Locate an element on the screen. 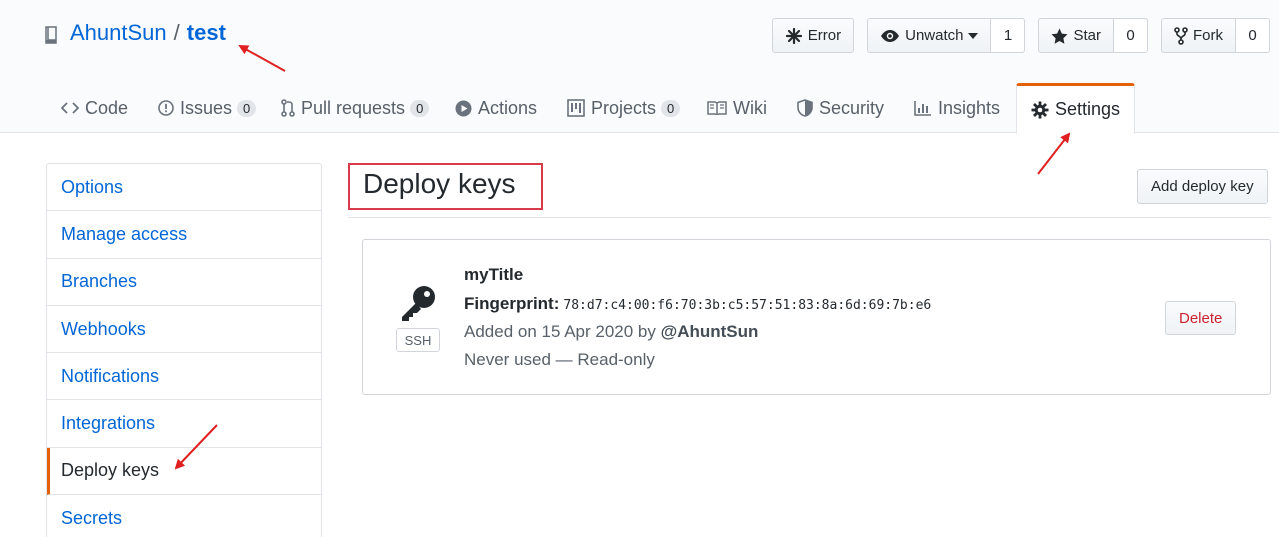 The width and height of the screenshot is (1279, 537). caret-down-icon is located at coordinates (973, 35).